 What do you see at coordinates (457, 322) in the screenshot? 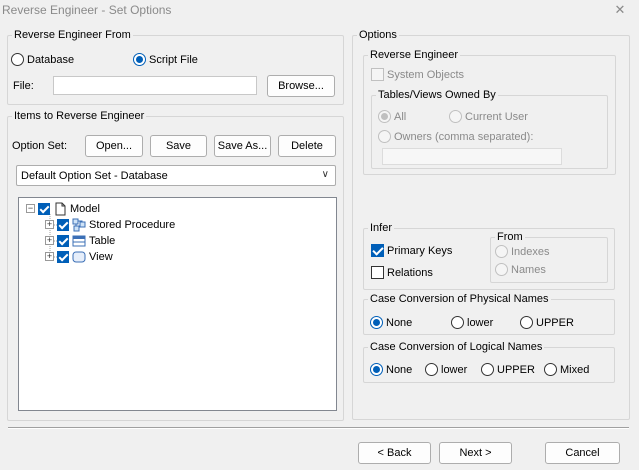
I see `physical-lower-radio-button` at bounding box center [457, 322].